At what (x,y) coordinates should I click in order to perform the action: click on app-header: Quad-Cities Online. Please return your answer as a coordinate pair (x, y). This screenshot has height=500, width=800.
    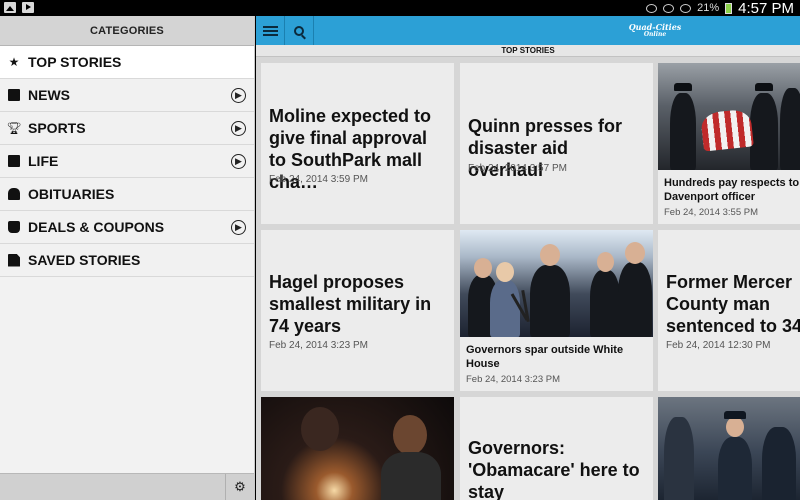
    Looking at the image, I should click on (528, 30).